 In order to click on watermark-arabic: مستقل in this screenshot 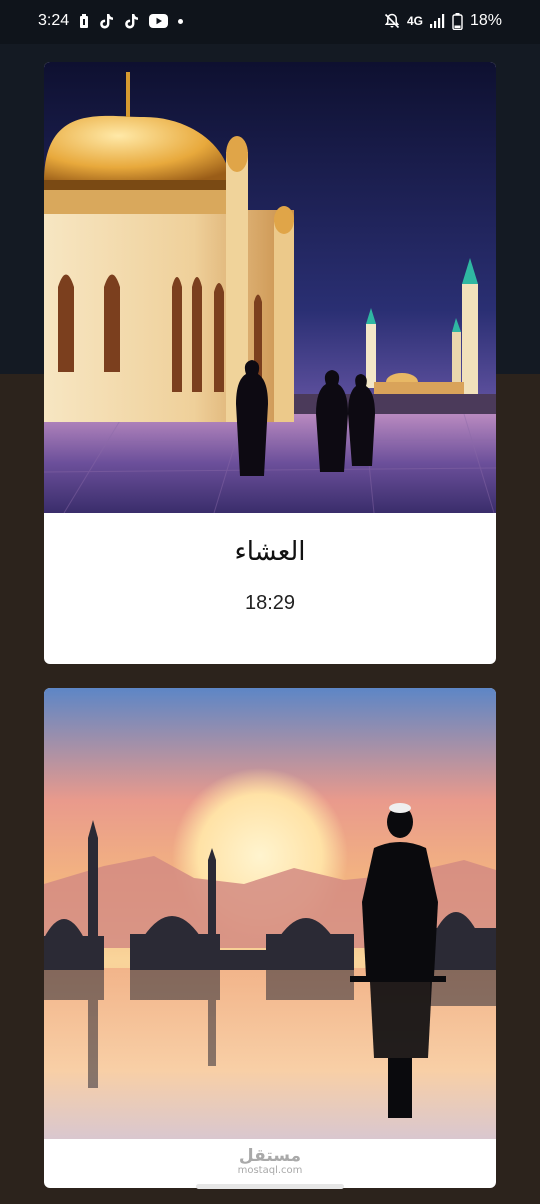, I will do `click(270, 1156)`.